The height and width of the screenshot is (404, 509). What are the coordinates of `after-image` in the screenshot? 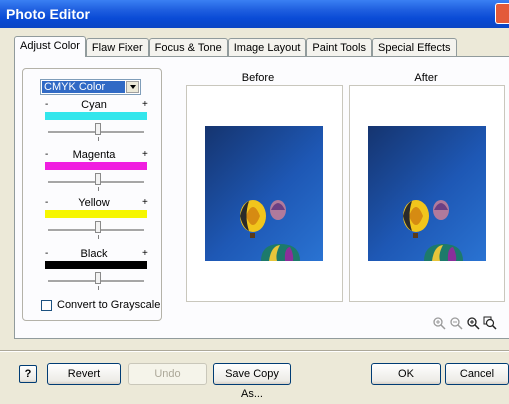 It's located at (427, 193).